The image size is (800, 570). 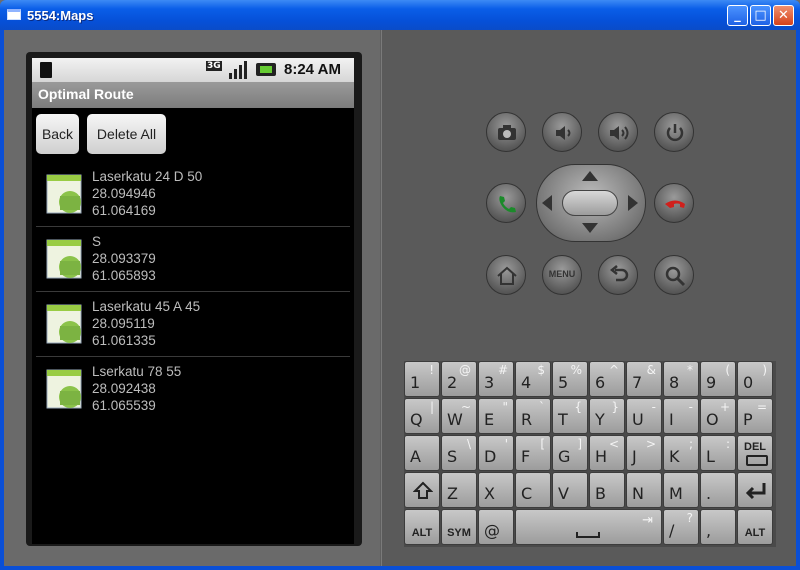 I want to click on key-h: H <, so click(x=607, y=453).